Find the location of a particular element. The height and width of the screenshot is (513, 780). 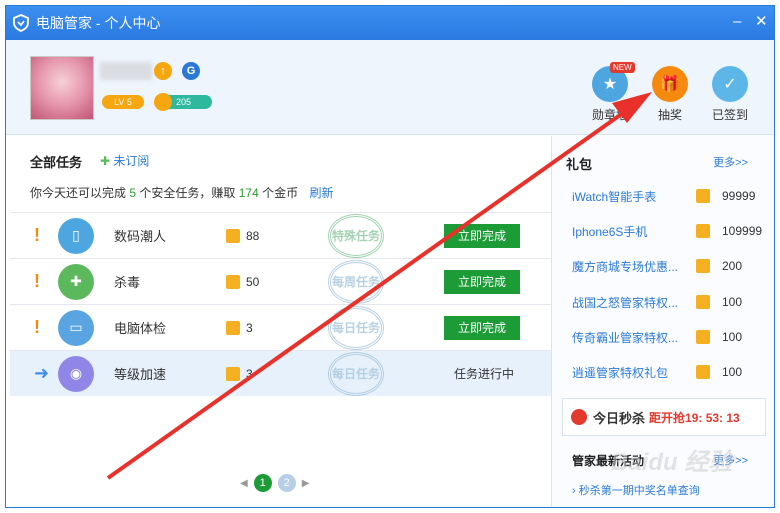

gift-price: 109999 is located at coordinates (742, 231).